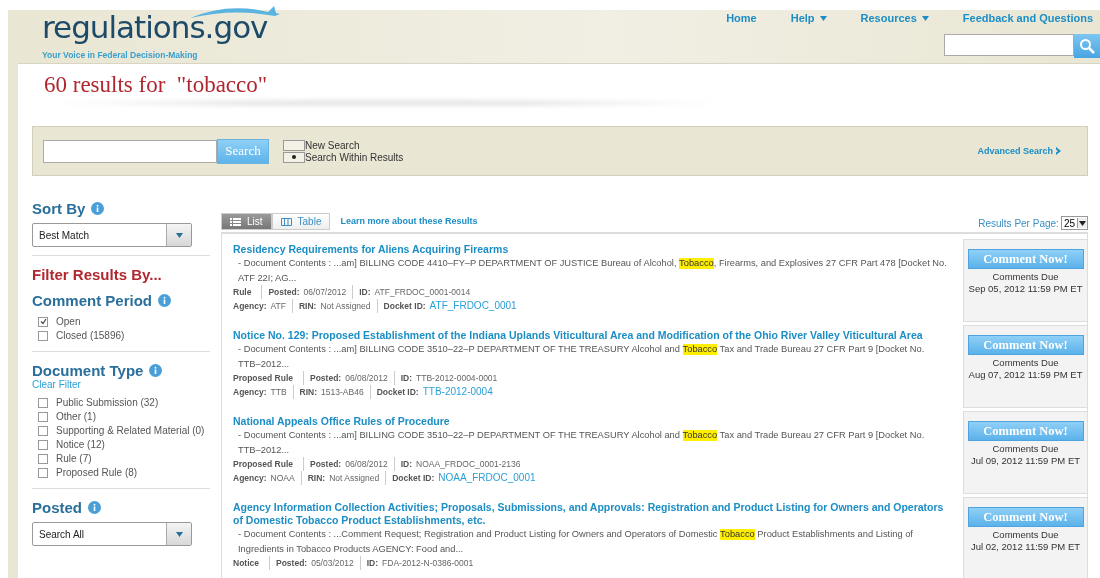 The width and height of the screenshot is (1100, 578). What do you see at coordinates (263, 378) in the screenshot?
I see `meta-label: Proposed Rule` at bounding box center [263, 378].